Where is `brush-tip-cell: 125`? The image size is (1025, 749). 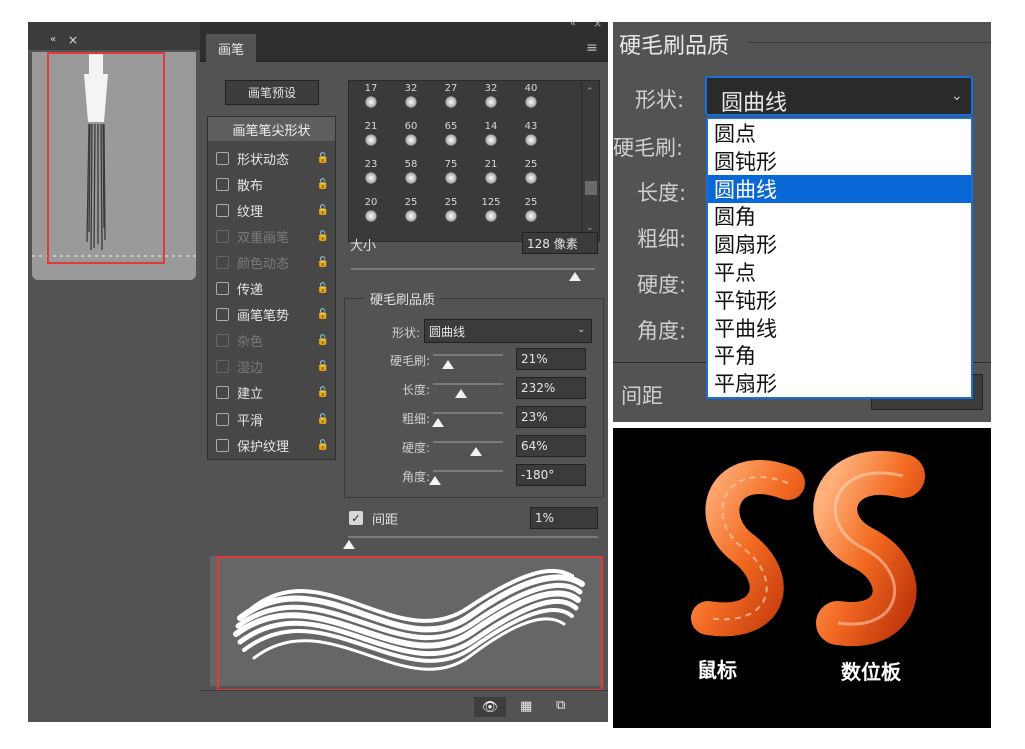
brush-tip-cell: 125 is located at coordinates (491, 212).